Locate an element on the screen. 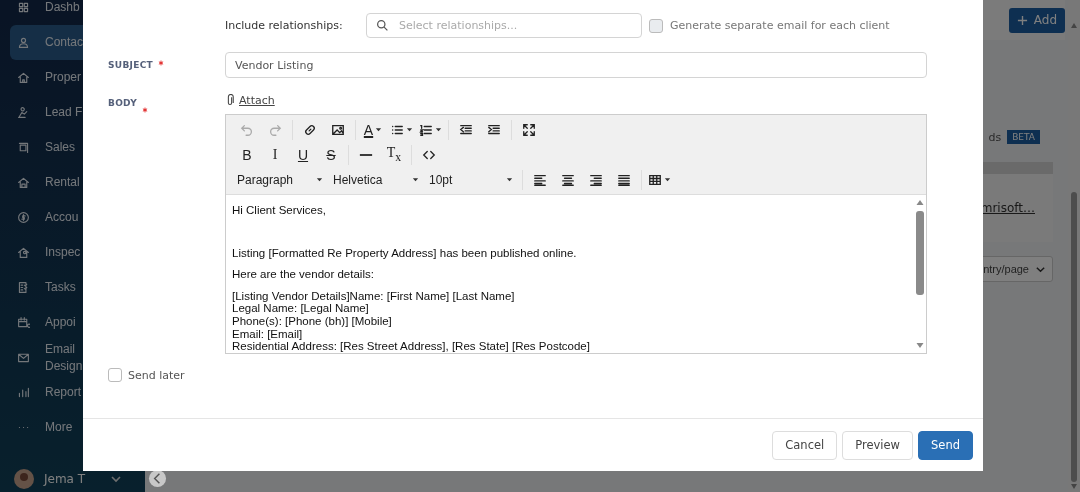  redo-icon is located at coordinates (275, 129).